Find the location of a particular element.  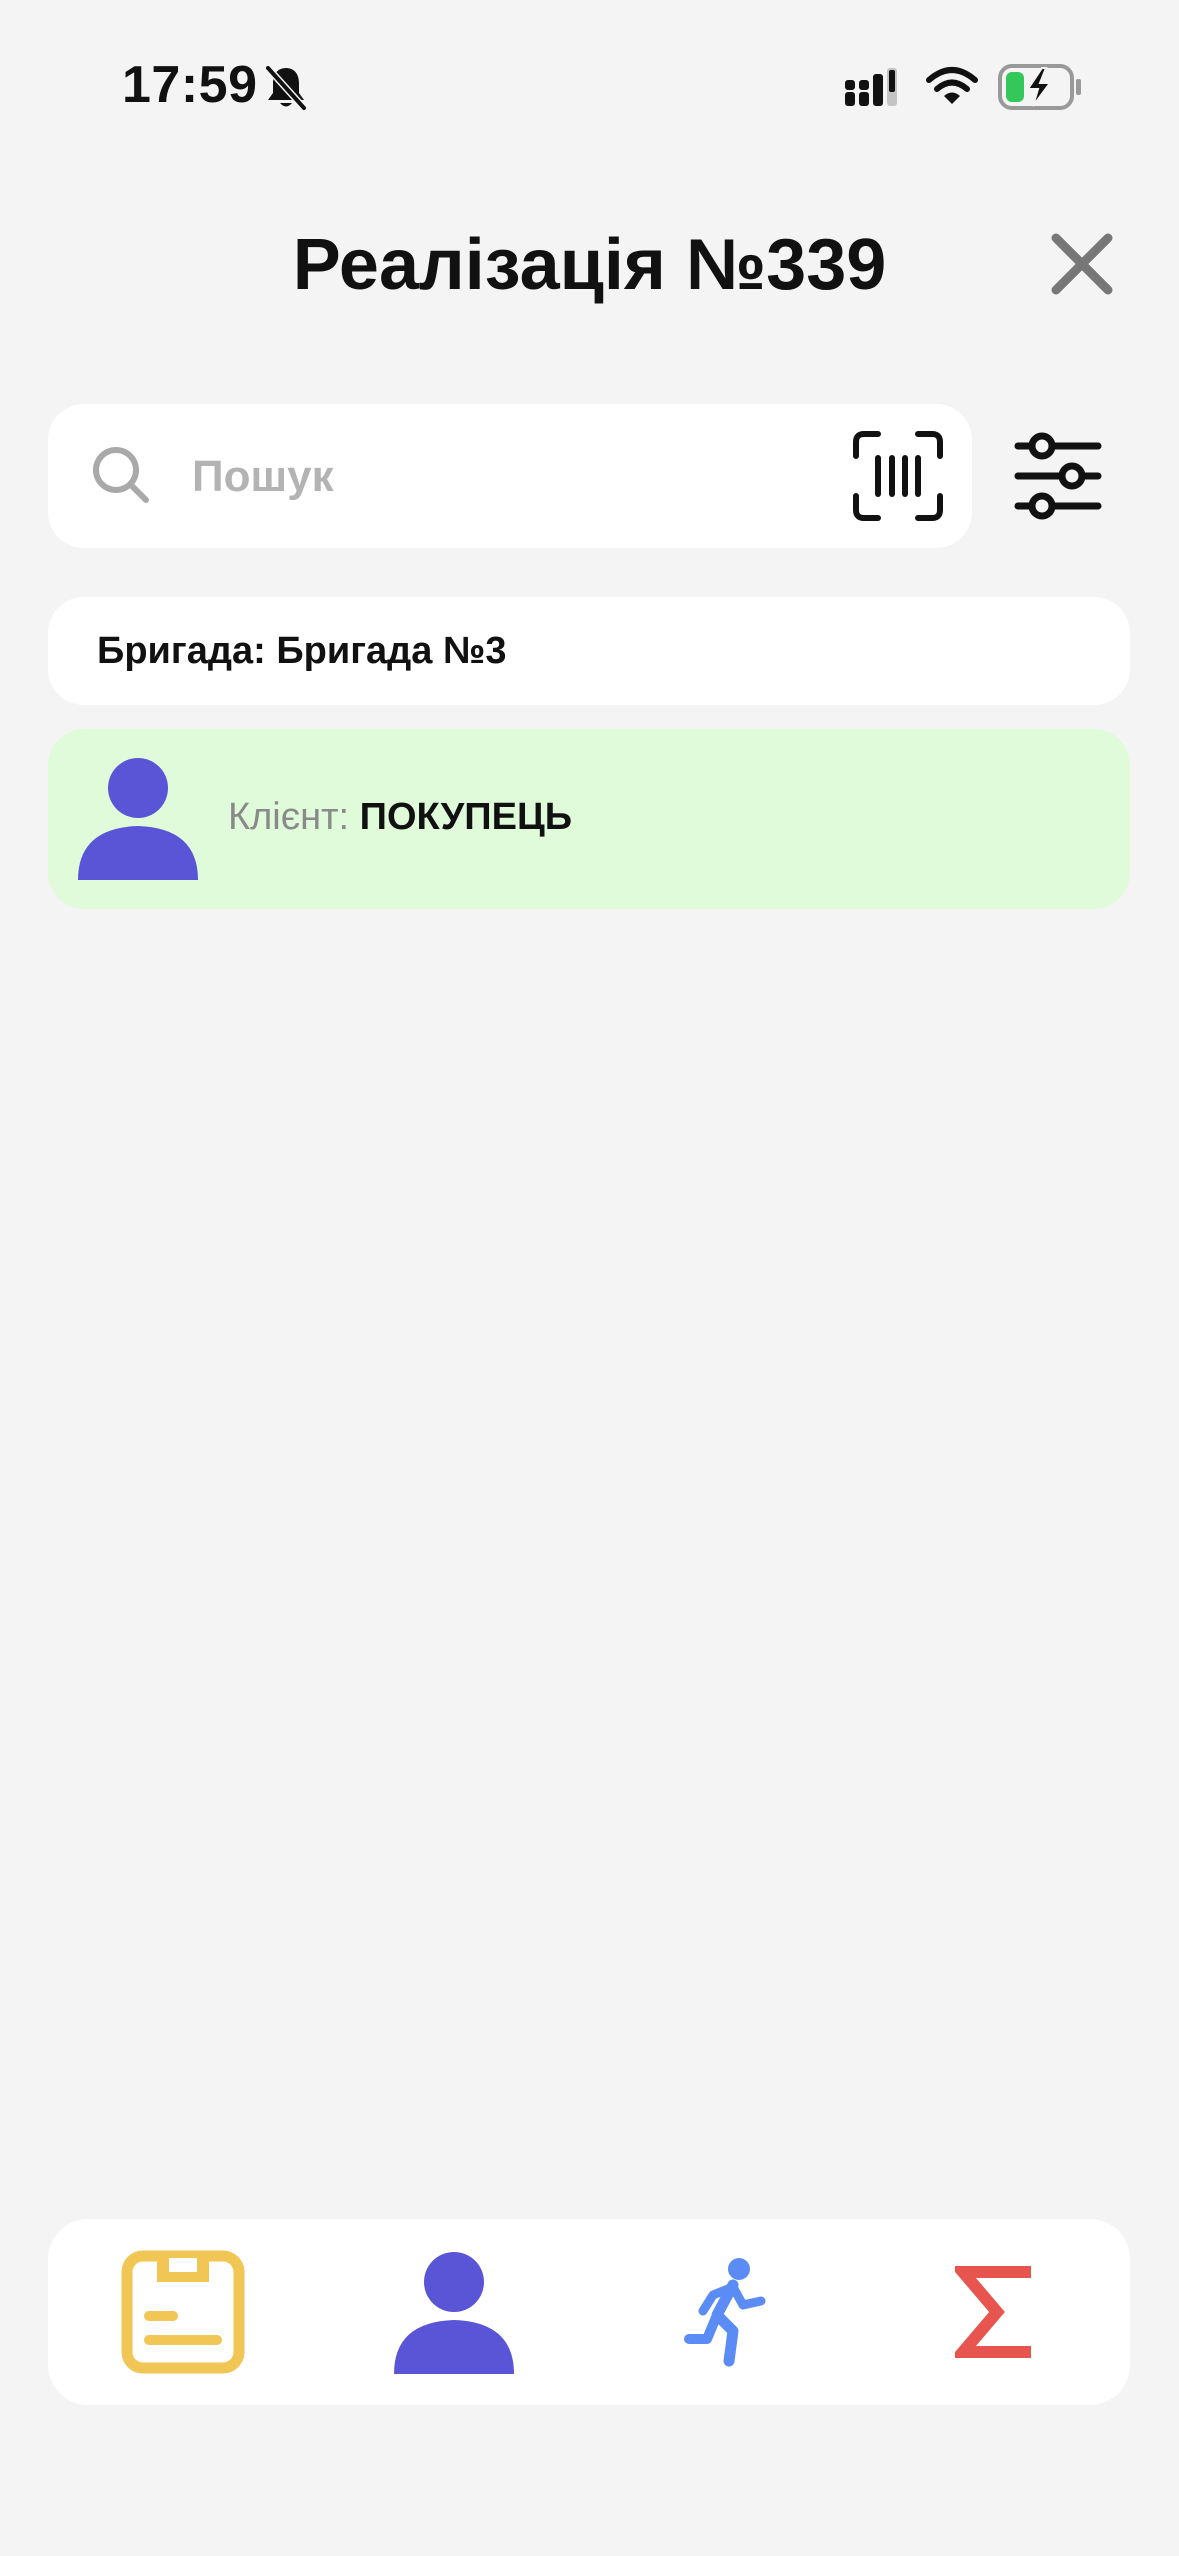

close-icon is located at coordinates (1082, 264).